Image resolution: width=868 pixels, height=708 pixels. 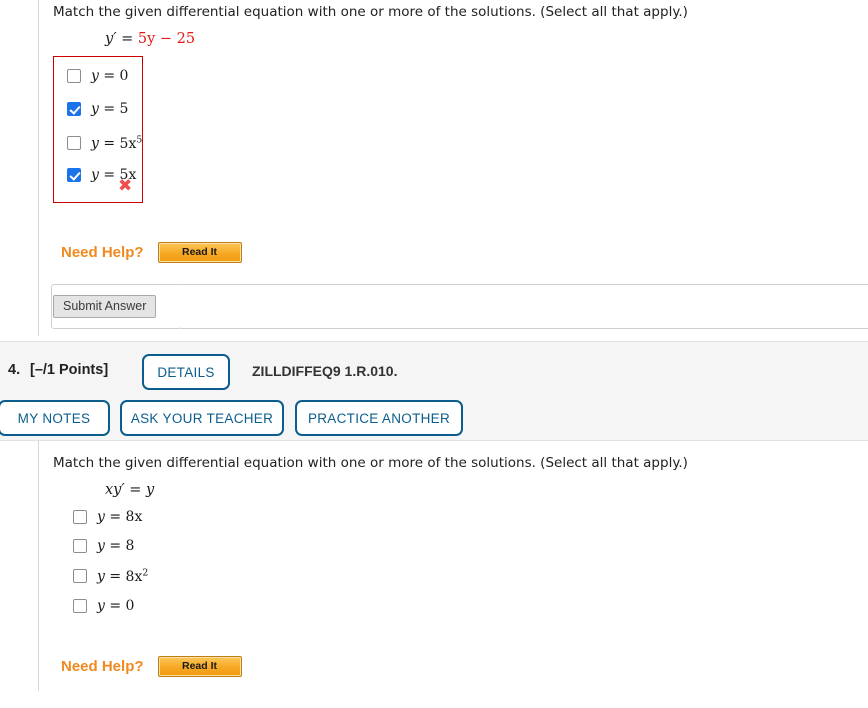 I want to click on option-row: y = 8x, so click(x=107, y=517).